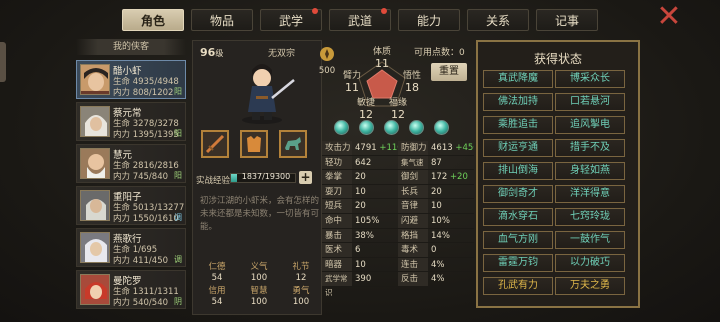 This screenshot has height=322, width=720. What do you see at coordinates (518, 286) in the screenshot?
I see `status-buff-button: 孔武有力` at bounding box center [518, 286].